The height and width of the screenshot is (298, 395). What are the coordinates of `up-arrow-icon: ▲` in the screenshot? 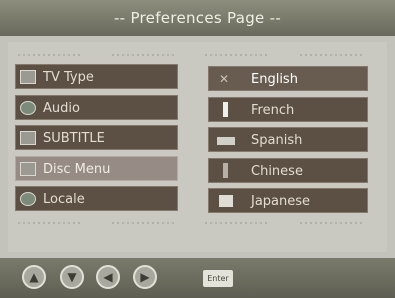 It's located at (34, 277).